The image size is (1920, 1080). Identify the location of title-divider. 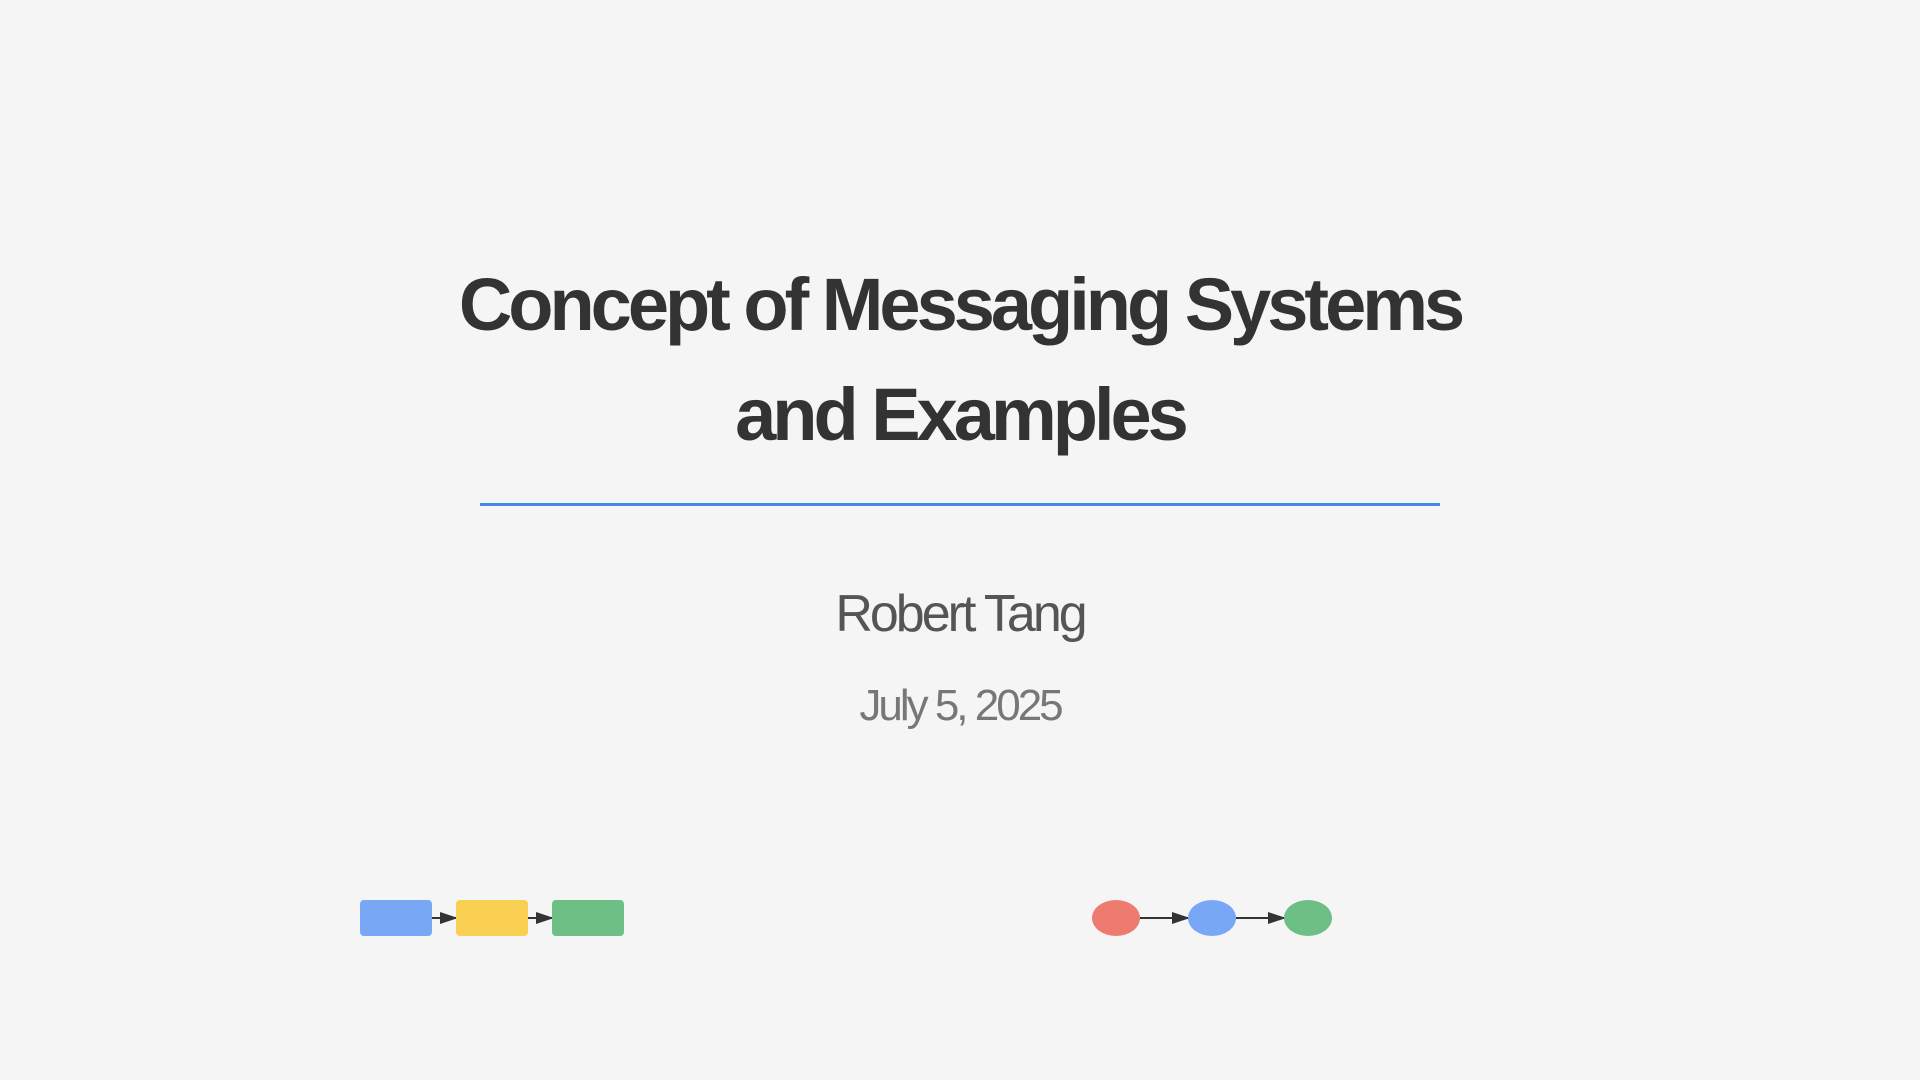
(960, 504).